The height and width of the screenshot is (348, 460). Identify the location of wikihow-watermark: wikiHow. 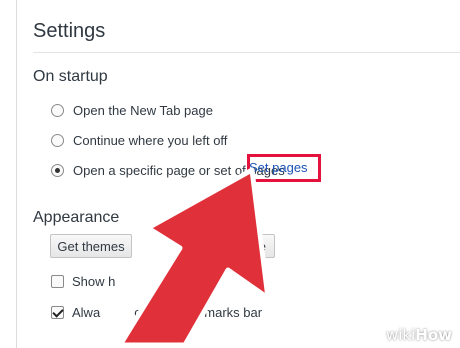
(419, 335).